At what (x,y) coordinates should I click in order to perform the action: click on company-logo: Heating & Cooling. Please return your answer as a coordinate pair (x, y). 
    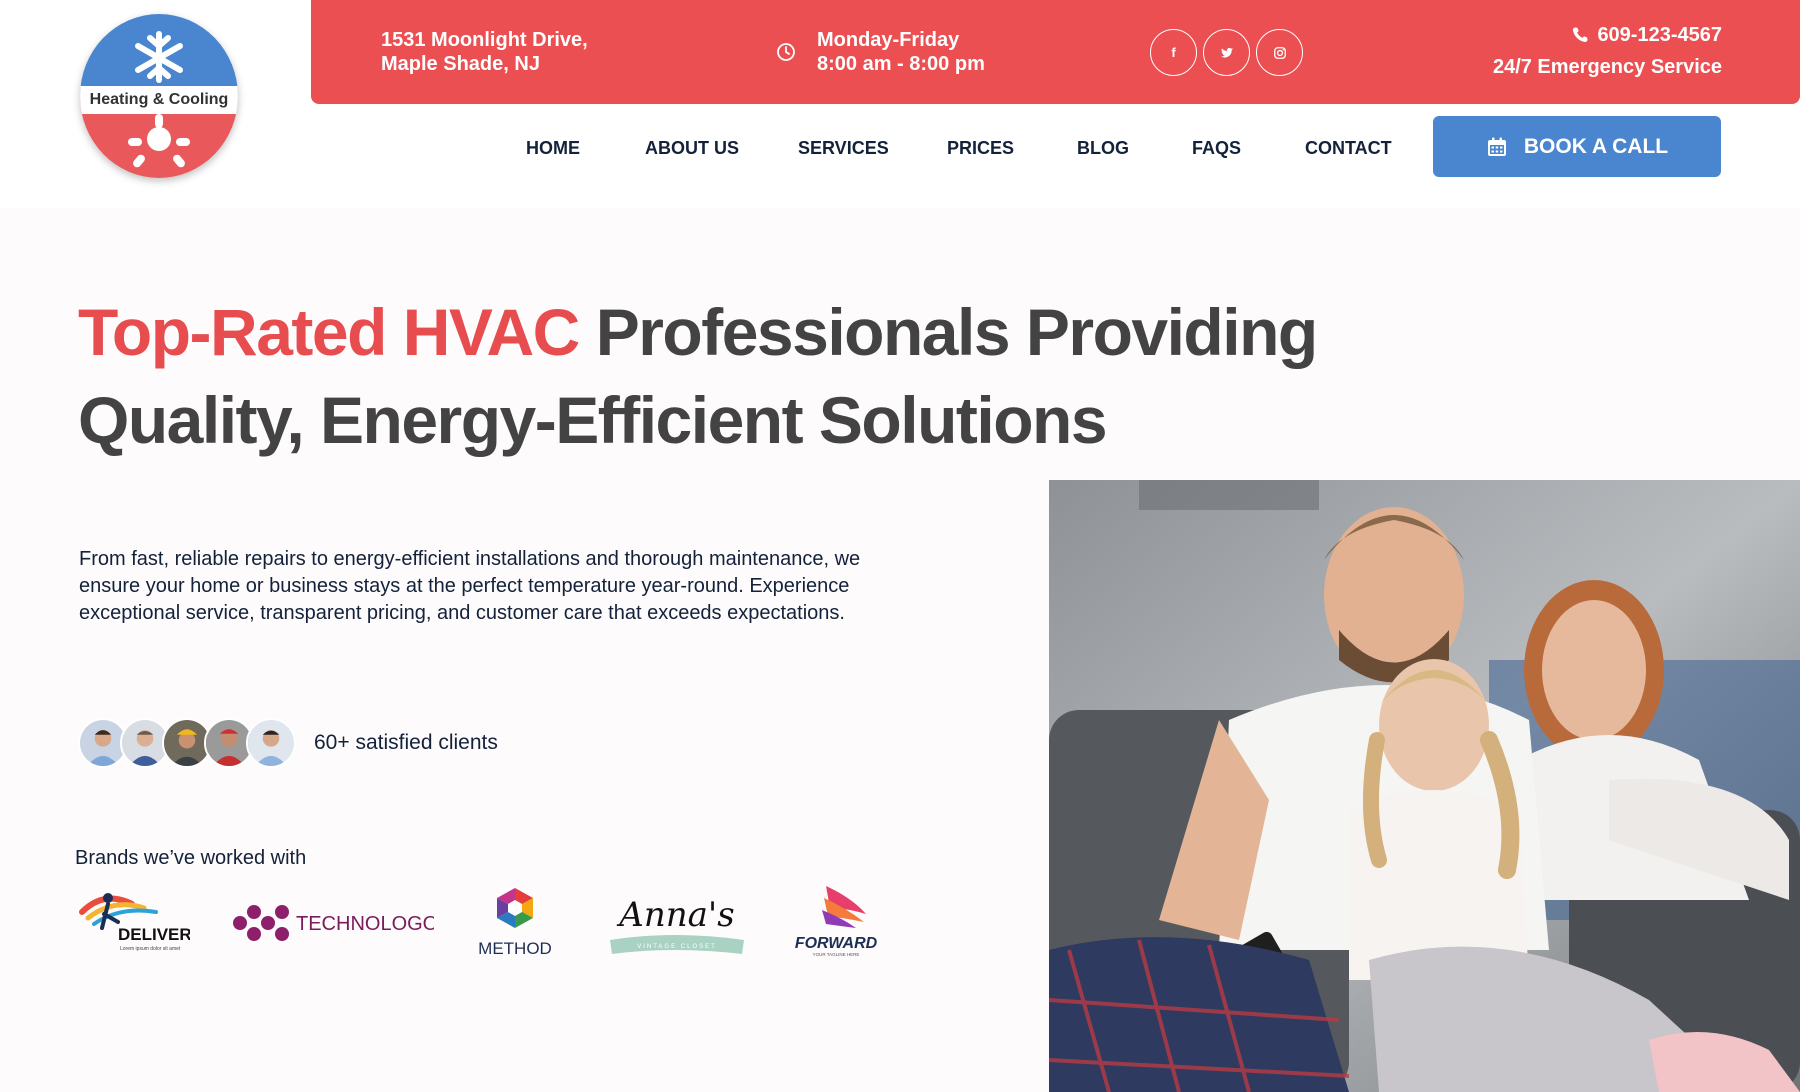
    Looking at the image, I should click on (159, 96).